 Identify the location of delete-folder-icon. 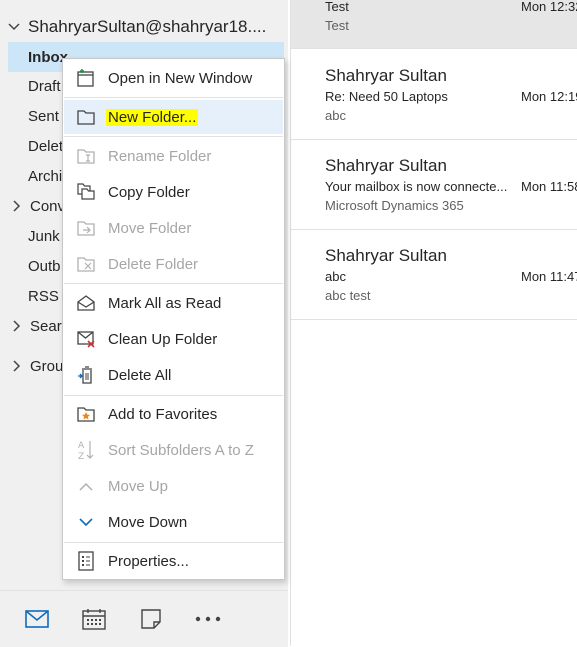
(86, 264).